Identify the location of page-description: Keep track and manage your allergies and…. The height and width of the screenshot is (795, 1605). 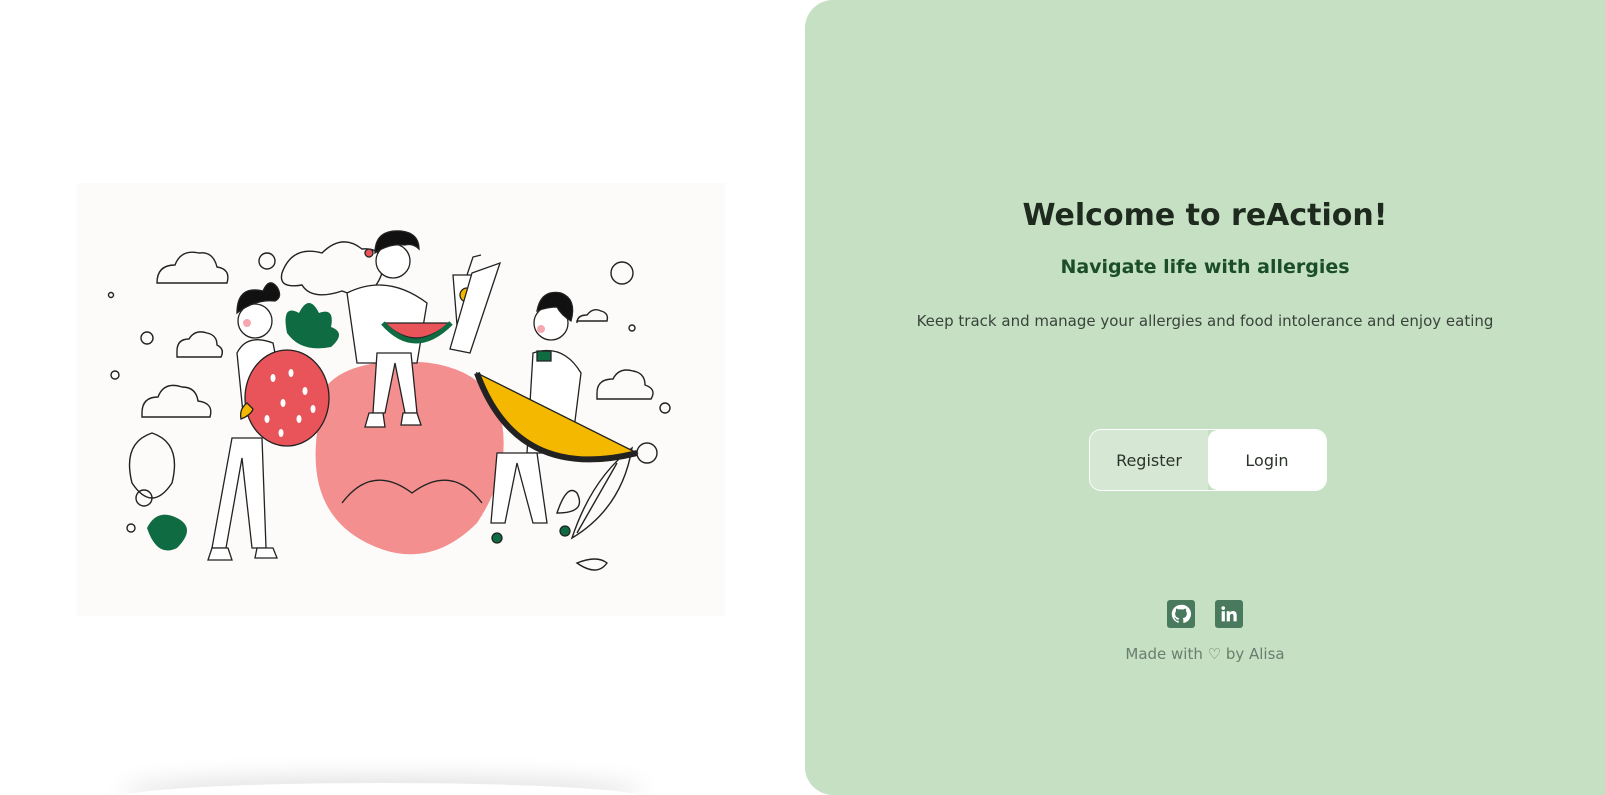
(1205, 321).